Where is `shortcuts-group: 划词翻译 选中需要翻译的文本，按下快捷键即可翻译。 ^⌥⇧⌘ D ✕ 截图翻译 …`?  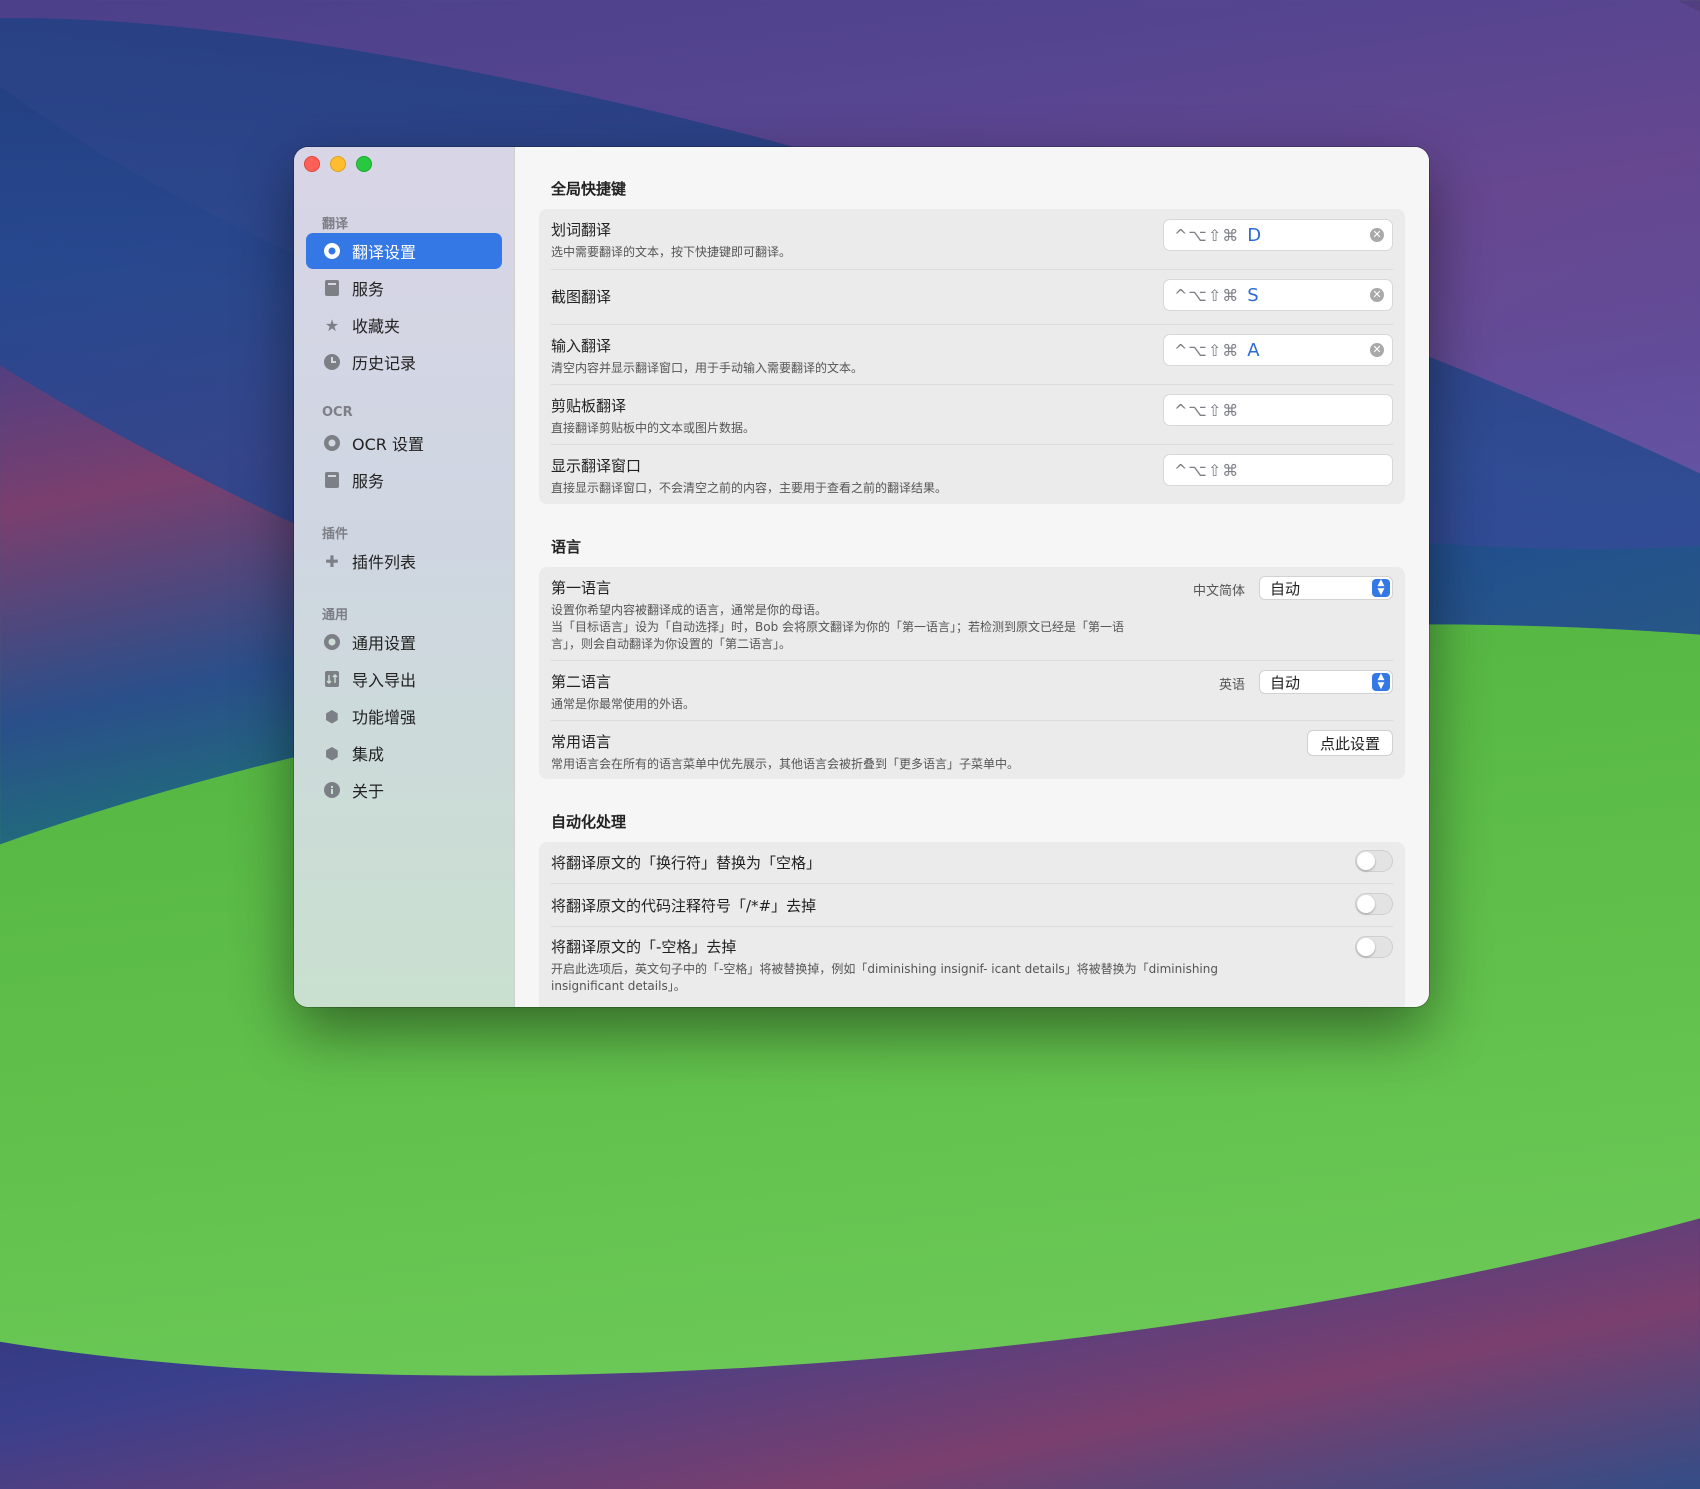 shortcuts-group: 划词翻译 选中需要翻译的文本，按下快捷键即可翻译。 ^⌥⇧⌘ D ✕ 截图翻译 … is located at coordinates (972, 356).